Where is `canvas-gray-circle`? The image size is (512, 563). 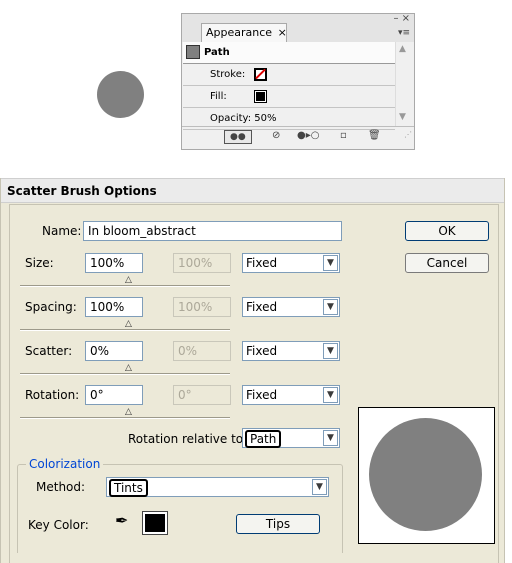
canvas-gray-circle is located at coordinates (120, 94).